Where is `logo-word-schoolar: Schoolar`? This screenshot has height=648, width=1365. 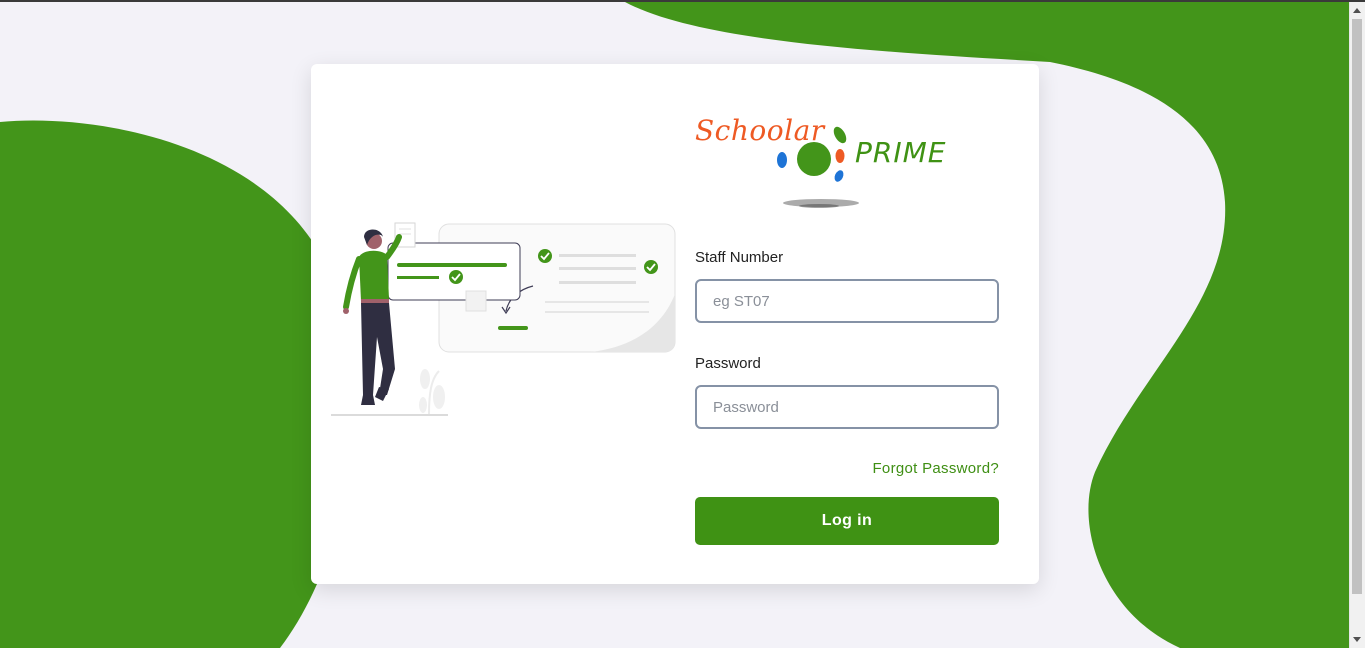
logo-word-schoolar: Schoolar is located at coordinates (760, 130).